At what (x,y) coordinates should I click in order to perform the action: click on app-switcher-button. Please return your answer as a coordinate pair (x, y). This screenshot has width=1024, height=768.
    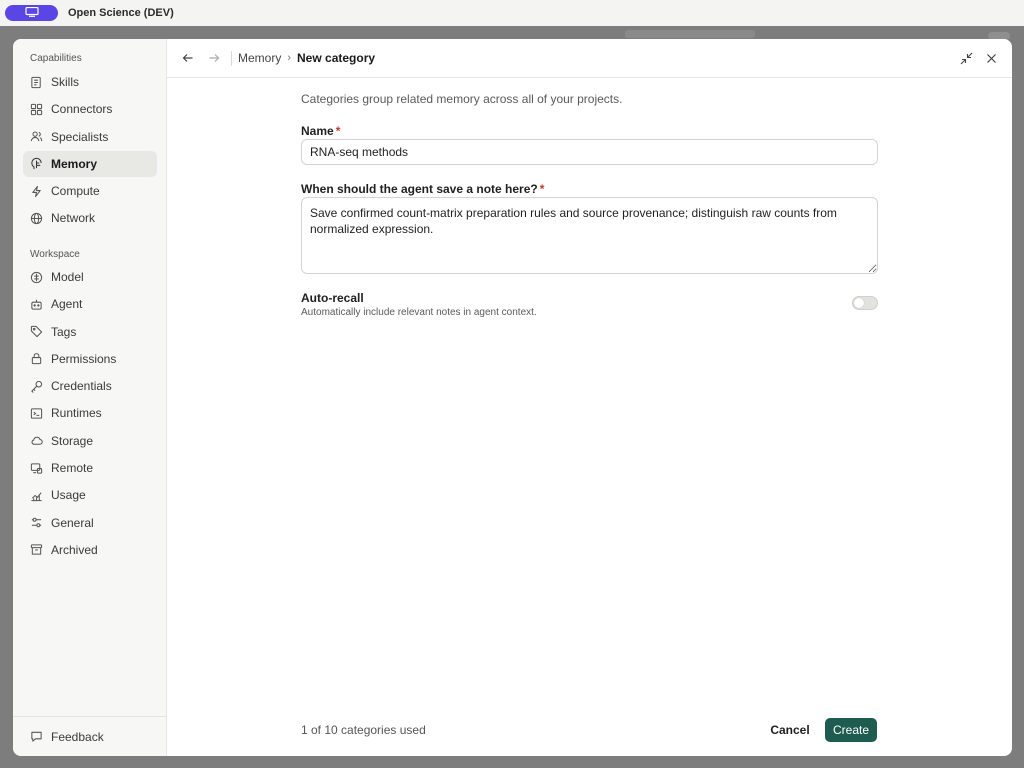
    Looking at the image, I should click on (31, 13).